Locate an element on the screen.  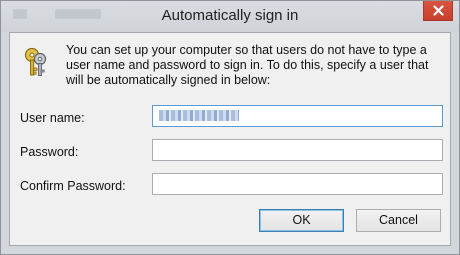
cancel-button: Cancel is located at coordinates (398, 220).